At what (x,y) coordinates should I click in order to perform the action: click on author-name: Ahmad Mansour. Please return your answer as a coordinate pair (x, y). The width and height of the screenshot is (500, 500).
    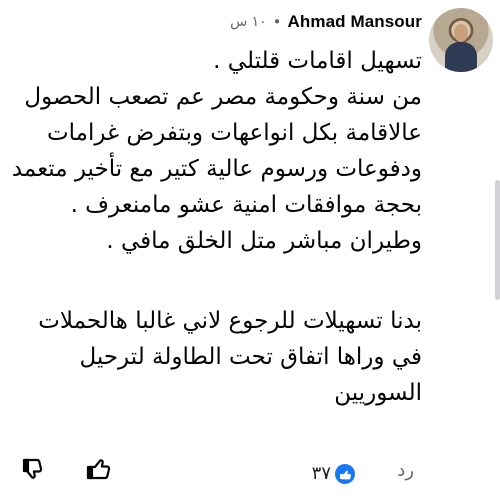
    Looking at the image, I should click on (355, 22).